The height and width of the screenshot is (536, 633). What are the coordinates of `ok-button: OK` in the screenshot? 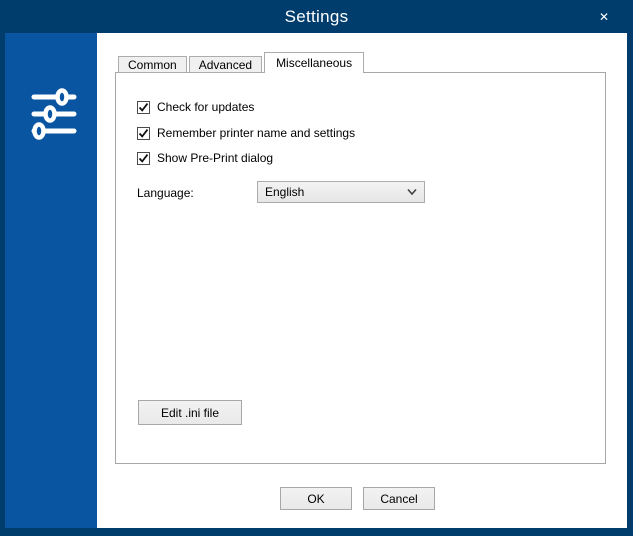 It's located at (316, 498).